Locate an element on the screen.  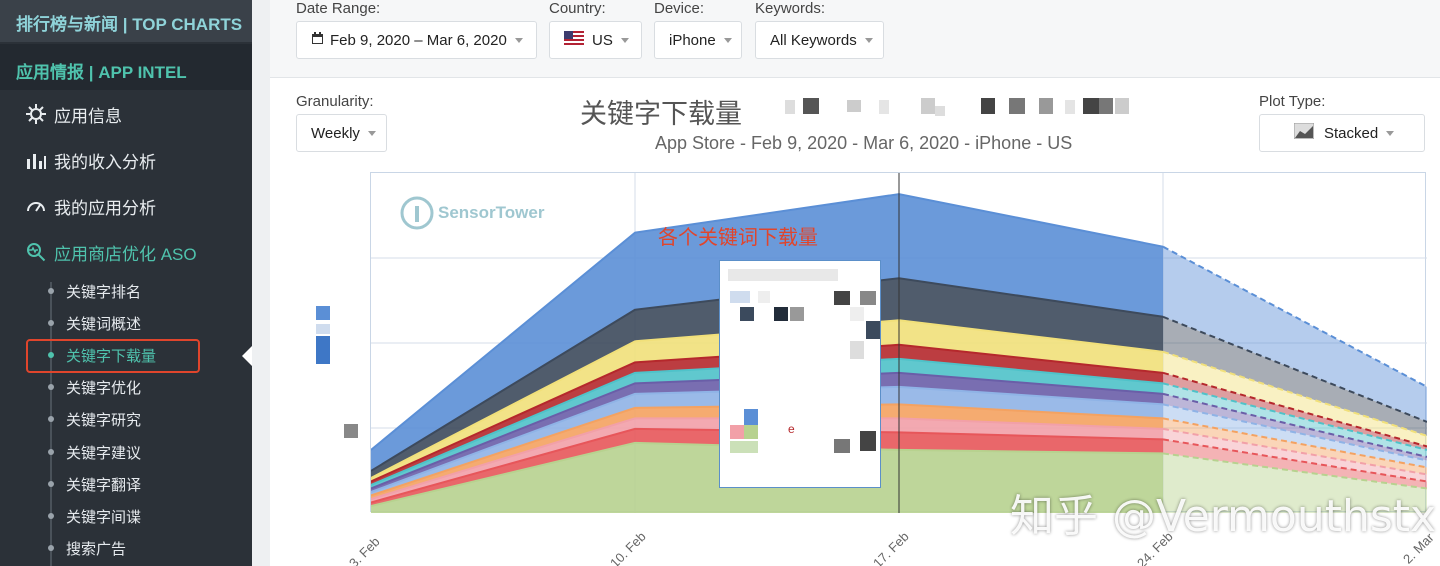
date-range-select: Feb 9, 2020 – Mar 6, 2020 is located at coordinates (416, 40).